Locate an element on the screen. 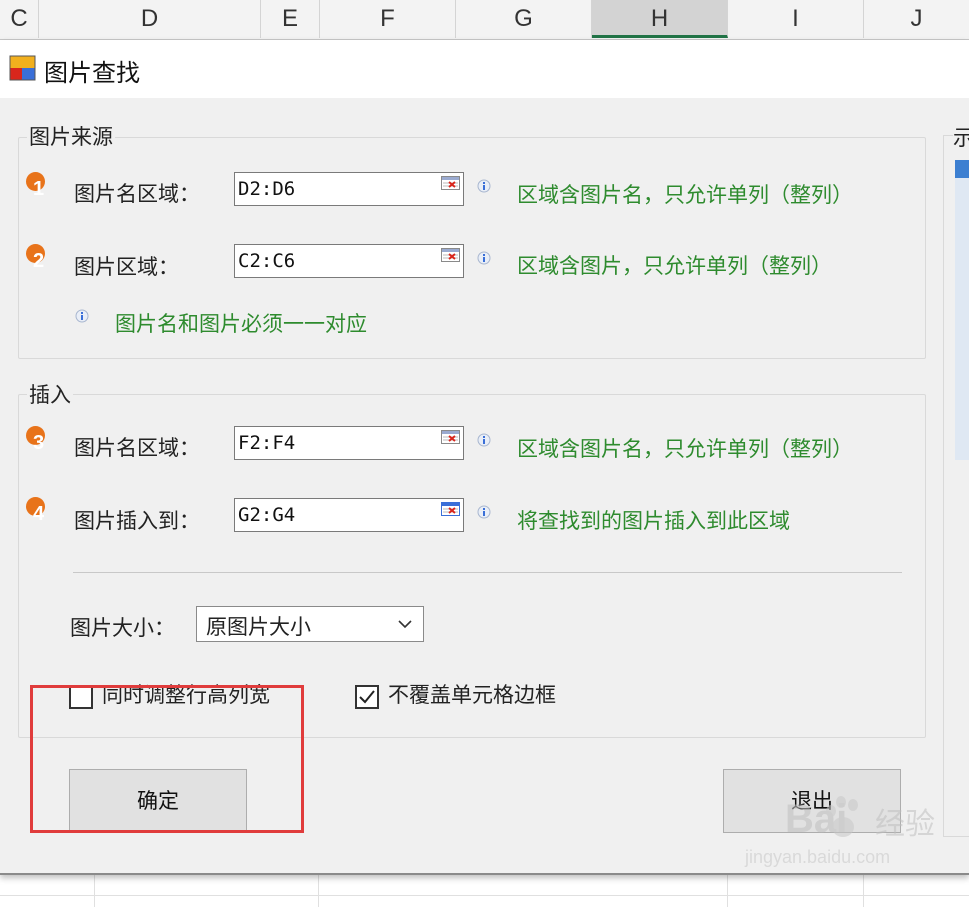  image-size-select: 原图片大小 is located at coordinates (310, 624).